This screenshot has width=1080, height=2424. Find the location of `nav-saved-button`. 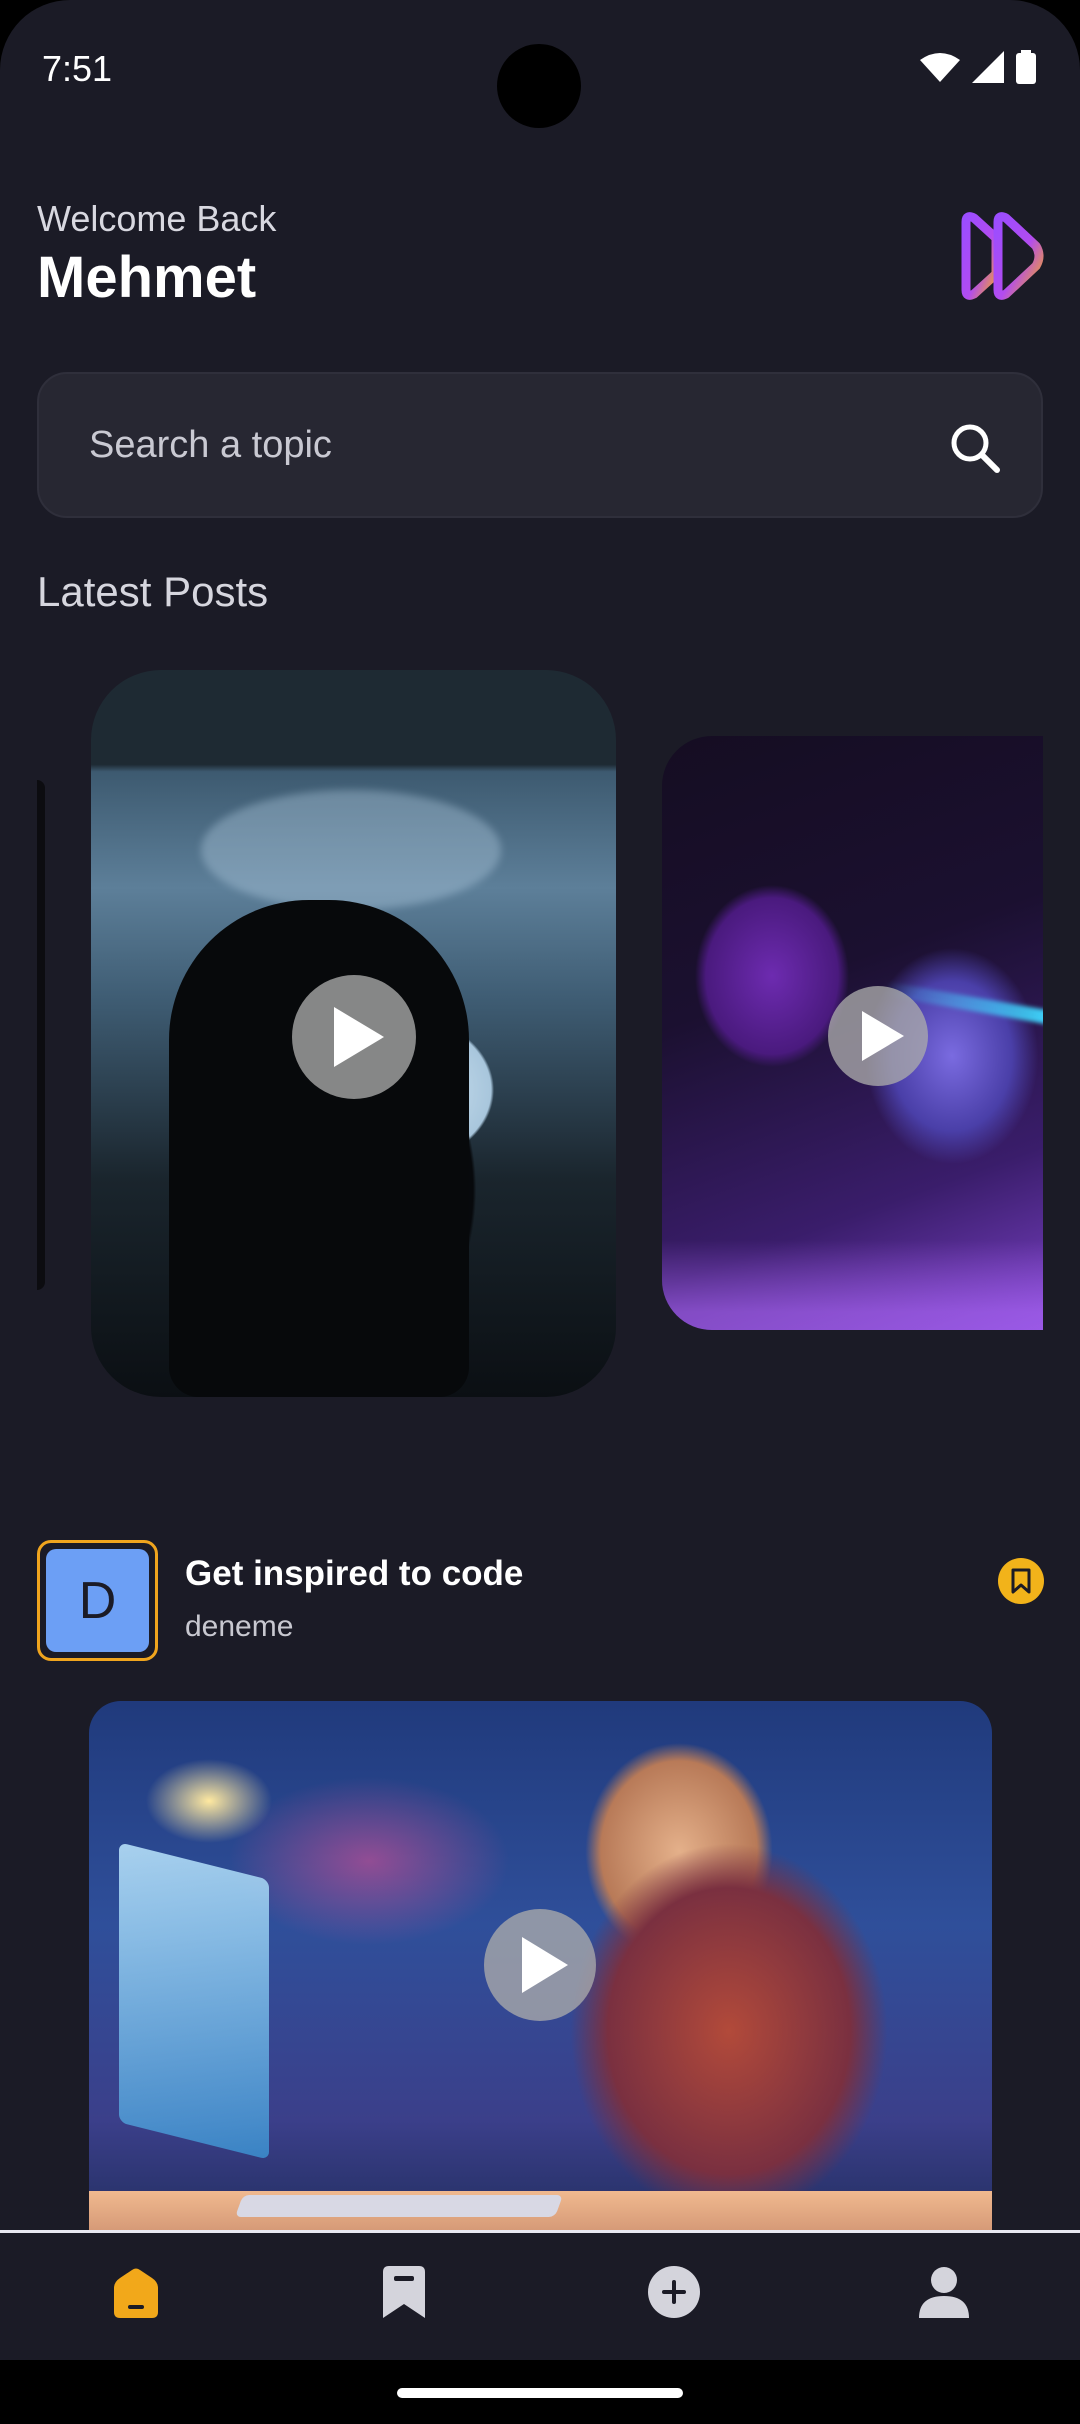

nav-saved-button is located at coordinates (404, 2292).